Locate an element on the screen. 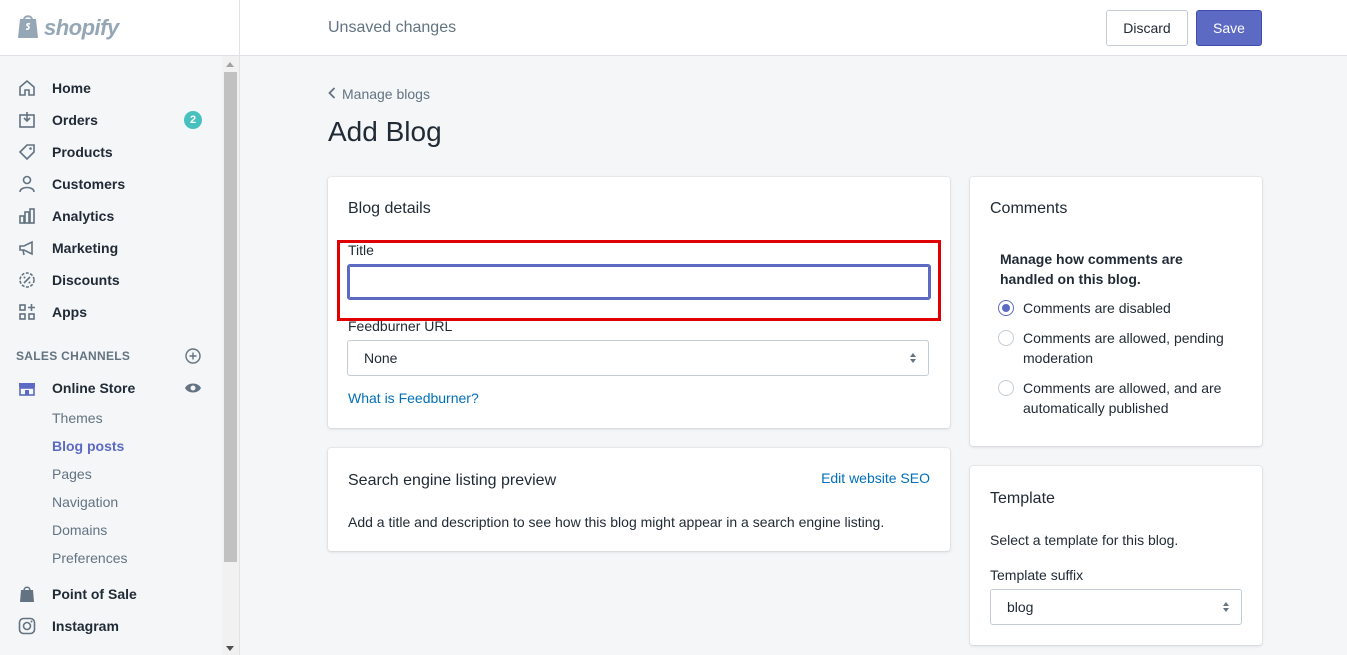 The image size is (1347, 655). nav-label: Apps is located at coordinates (69, 312).